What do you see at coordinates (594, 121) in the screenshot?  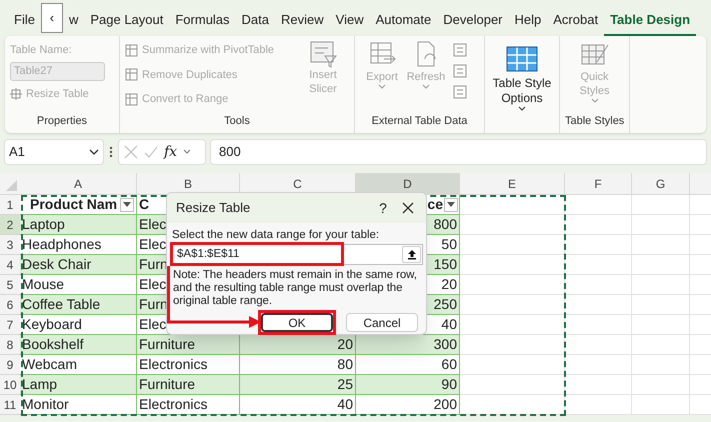 I see `group-label: Table Styles` at bounding box center [594, 121].